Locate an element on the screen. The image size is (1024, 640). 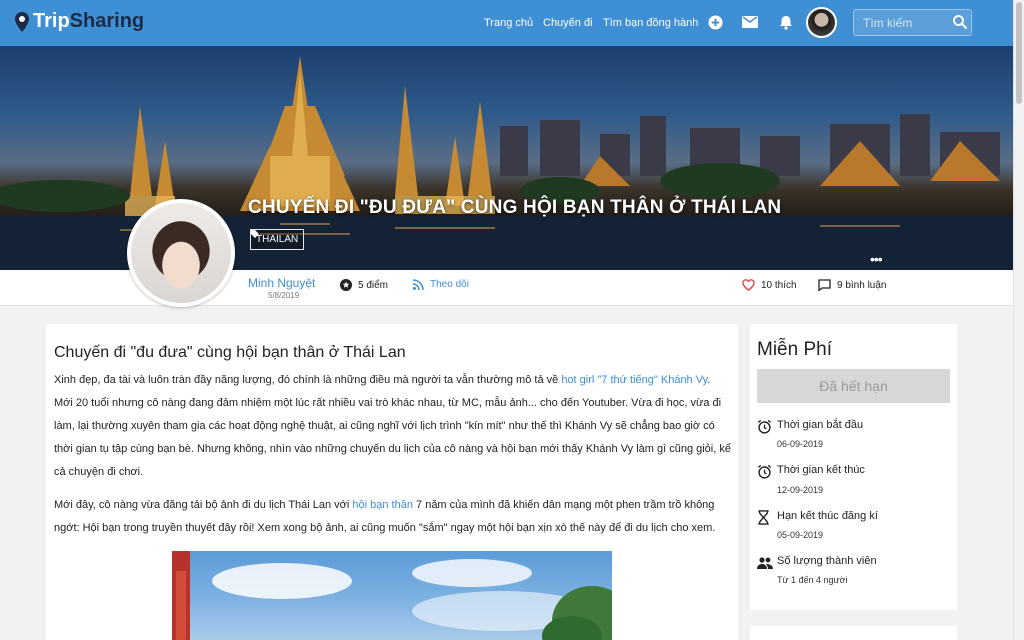
best-friends-link: hội bạn thân is located at coordinates (382, 505).